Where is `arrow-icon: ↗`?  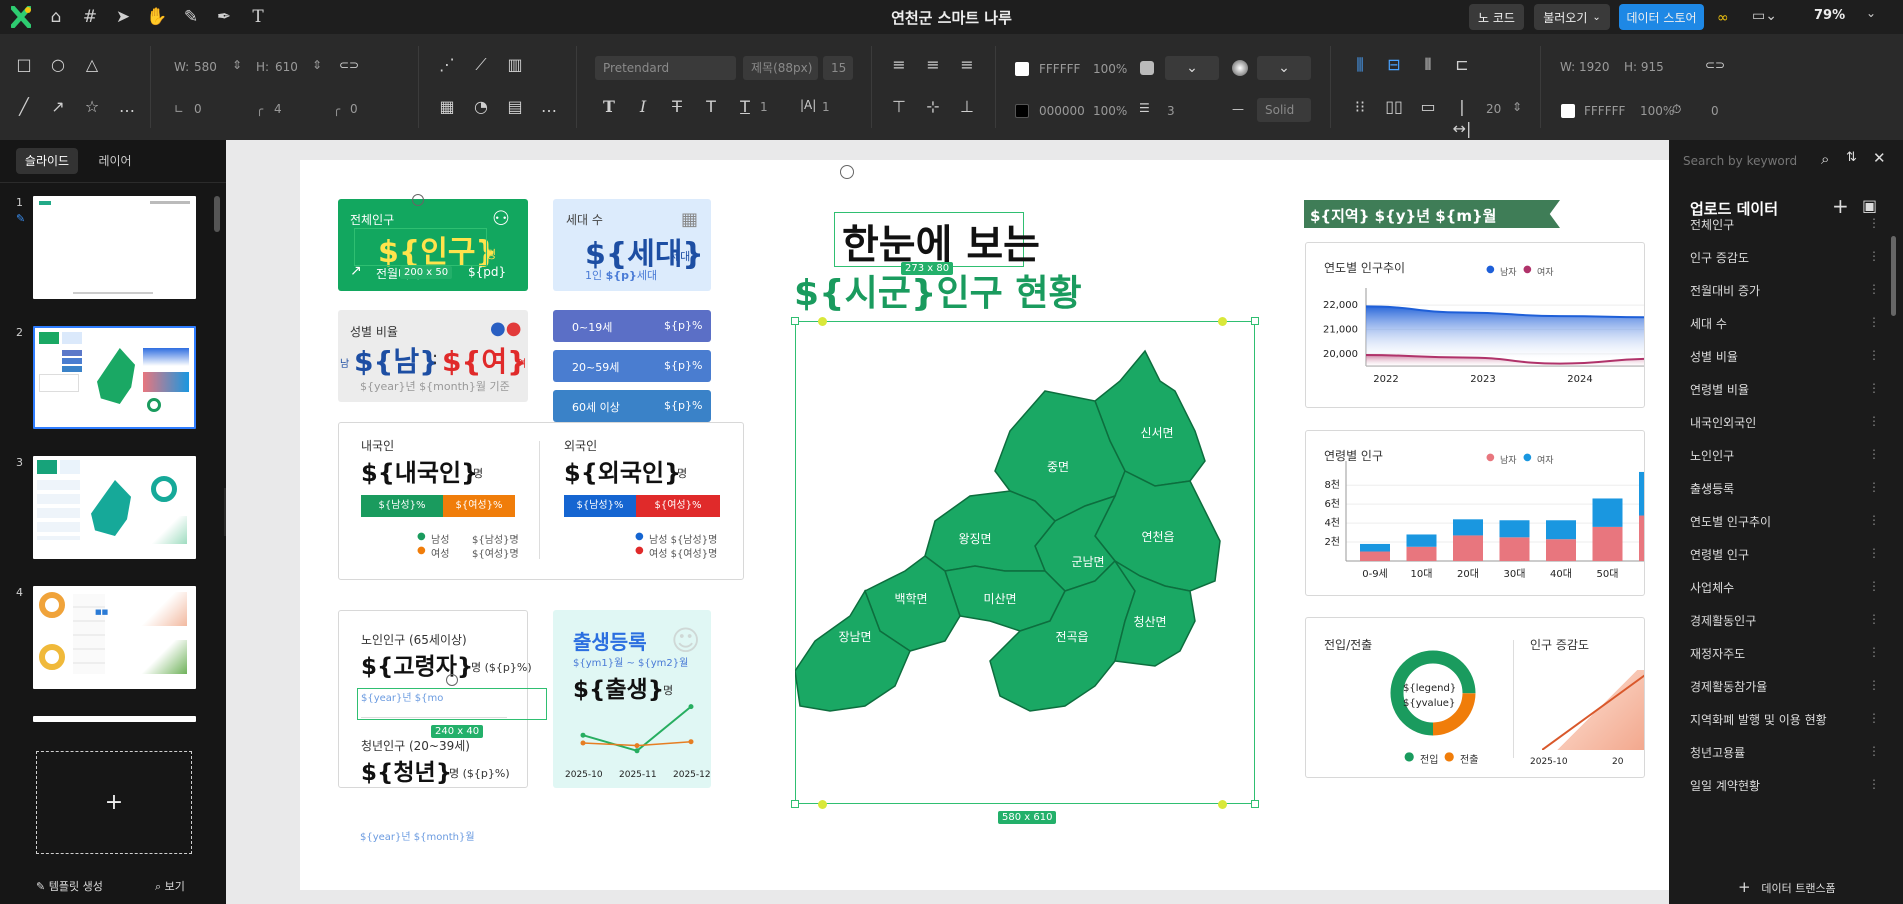
arrow-icon: ↗ is located at coordinates (58, 107).